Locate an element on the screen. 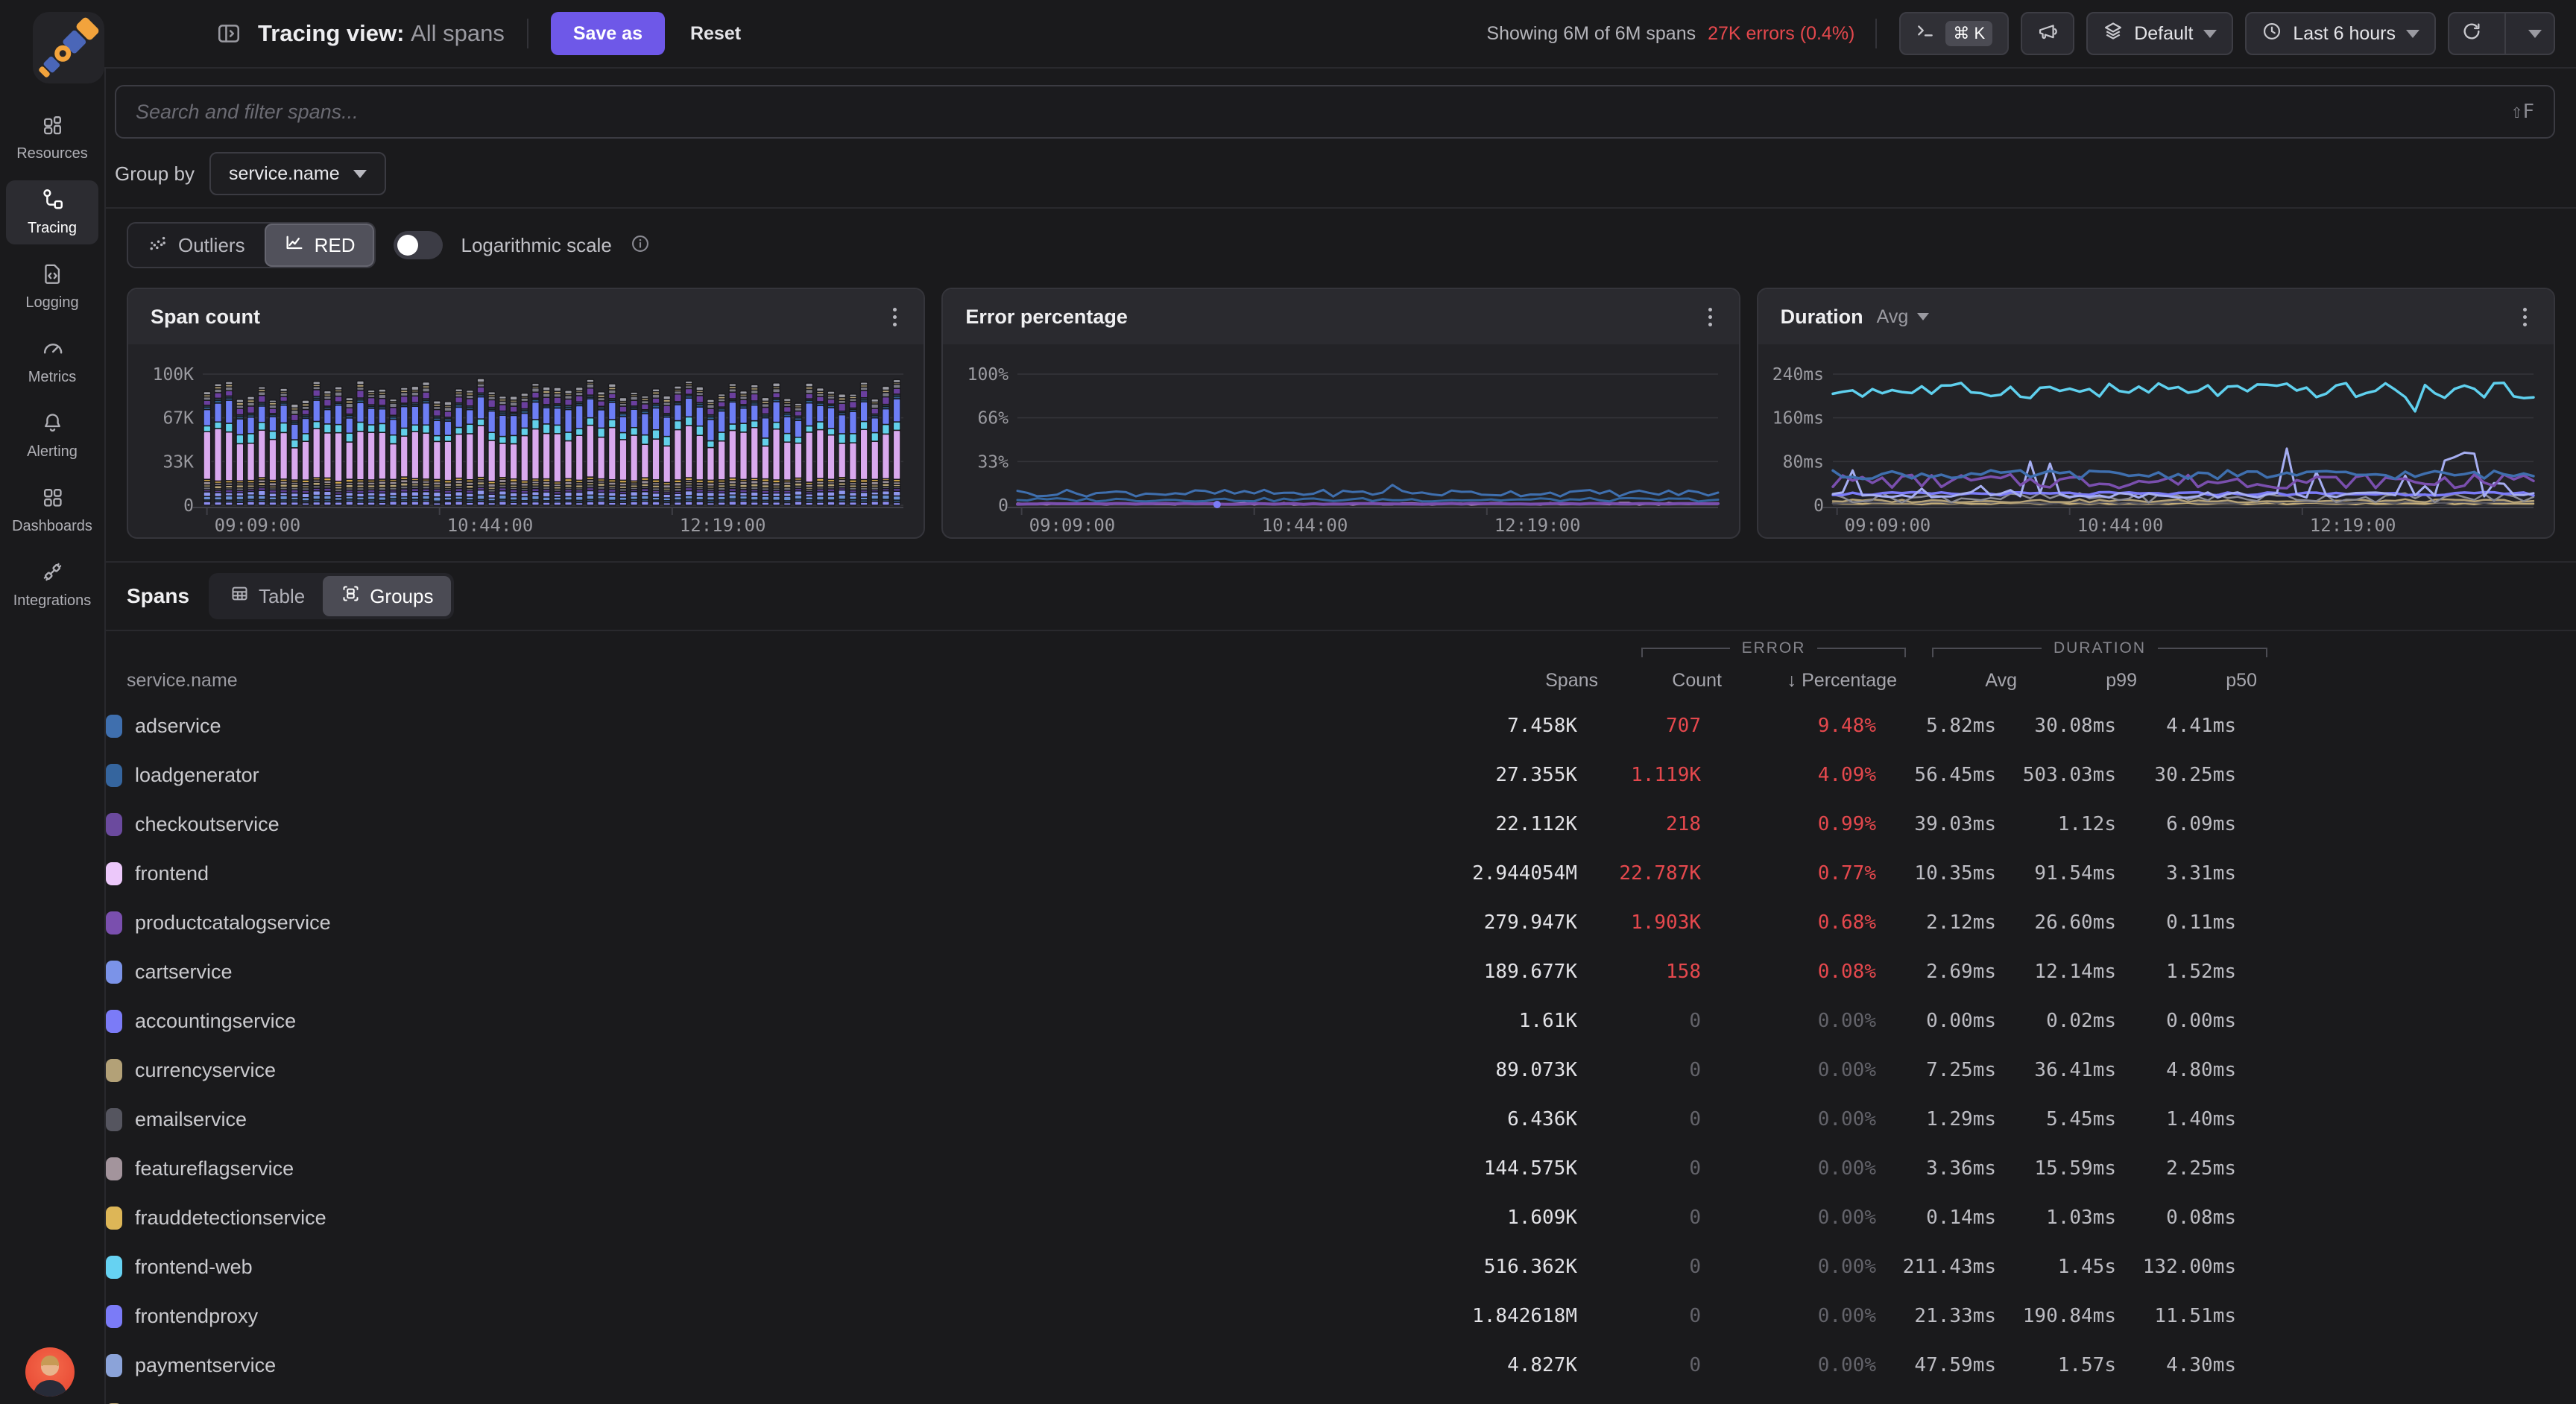  log-scale-toggle is located at coordinates (418, 245).